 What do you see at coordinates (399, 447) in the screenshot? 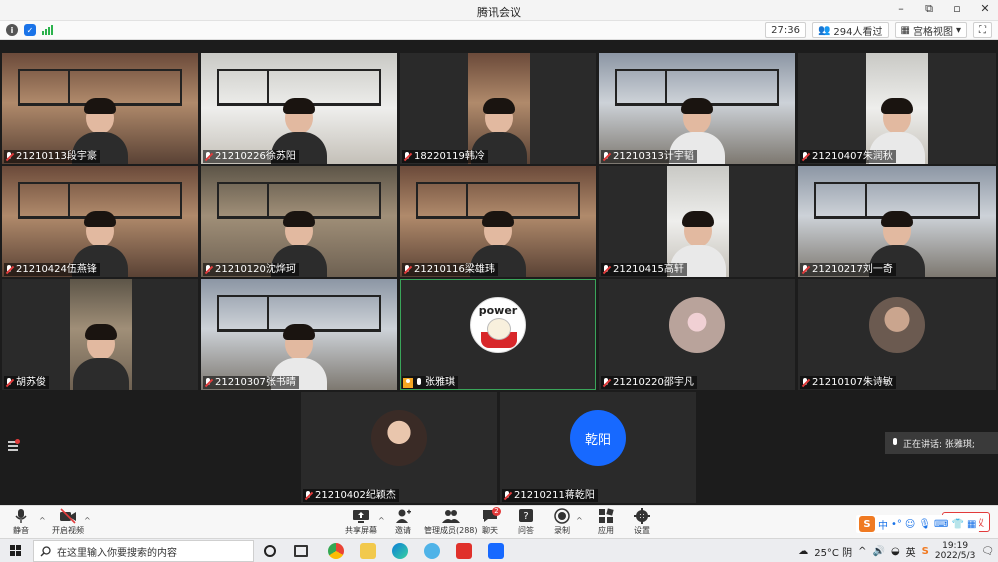
I see `video-tile: 21210402纪颖杰` at bounding box center [399, 447].